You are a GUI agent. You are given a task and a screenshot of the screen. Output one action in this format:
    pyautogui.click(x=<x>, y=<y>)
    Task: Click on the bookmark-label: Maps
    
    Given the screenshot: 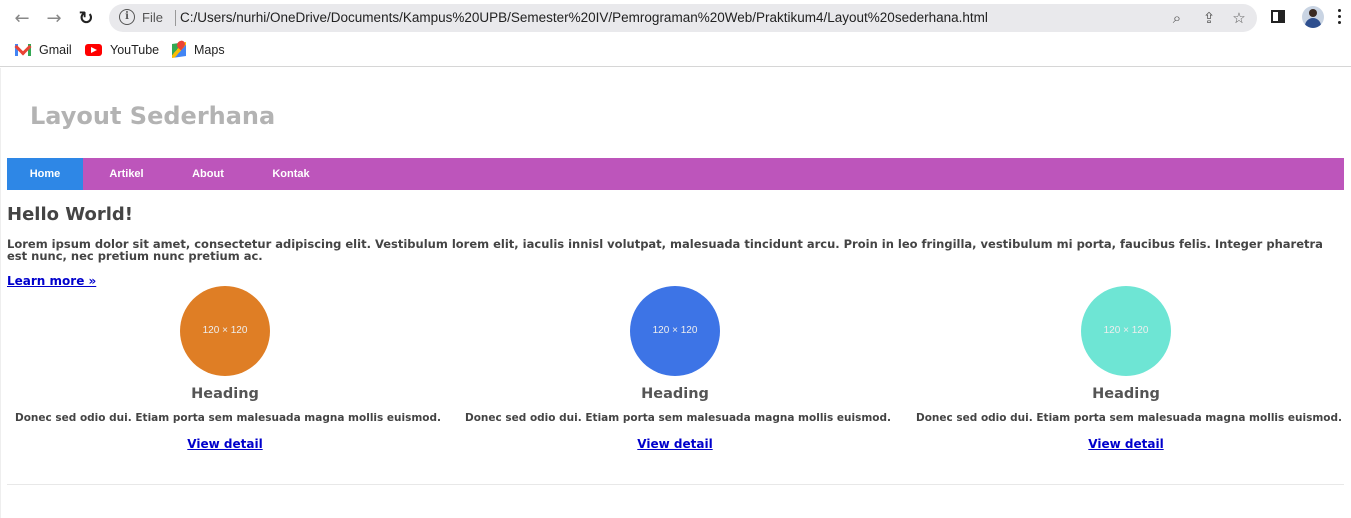 What is the action you would take?
    pyautogui.click(x=209, y=50)
    